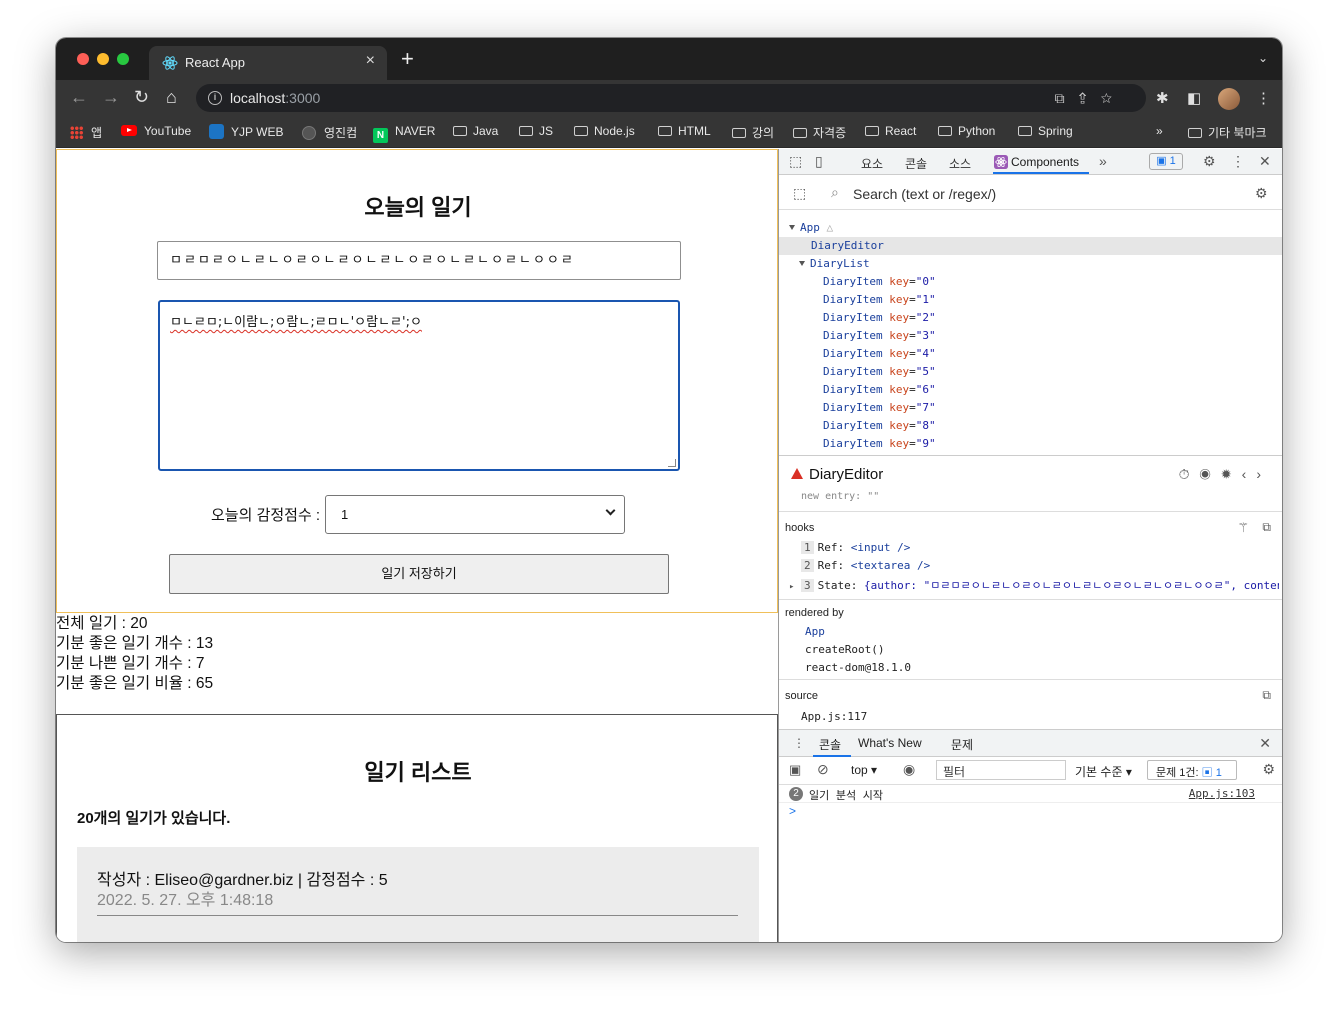  What do you see at coordinates (815, 631) in the screenshot?
I see `renderer-app-link: App` at bounding box center [815, 631].